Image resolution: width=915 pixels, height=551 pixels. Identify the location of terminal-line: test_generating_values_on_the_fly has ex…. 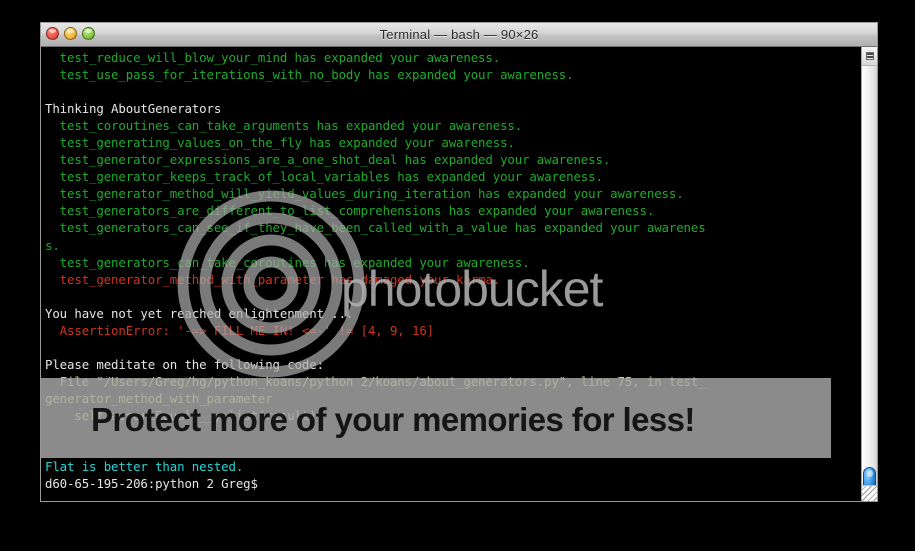
(280, 143).